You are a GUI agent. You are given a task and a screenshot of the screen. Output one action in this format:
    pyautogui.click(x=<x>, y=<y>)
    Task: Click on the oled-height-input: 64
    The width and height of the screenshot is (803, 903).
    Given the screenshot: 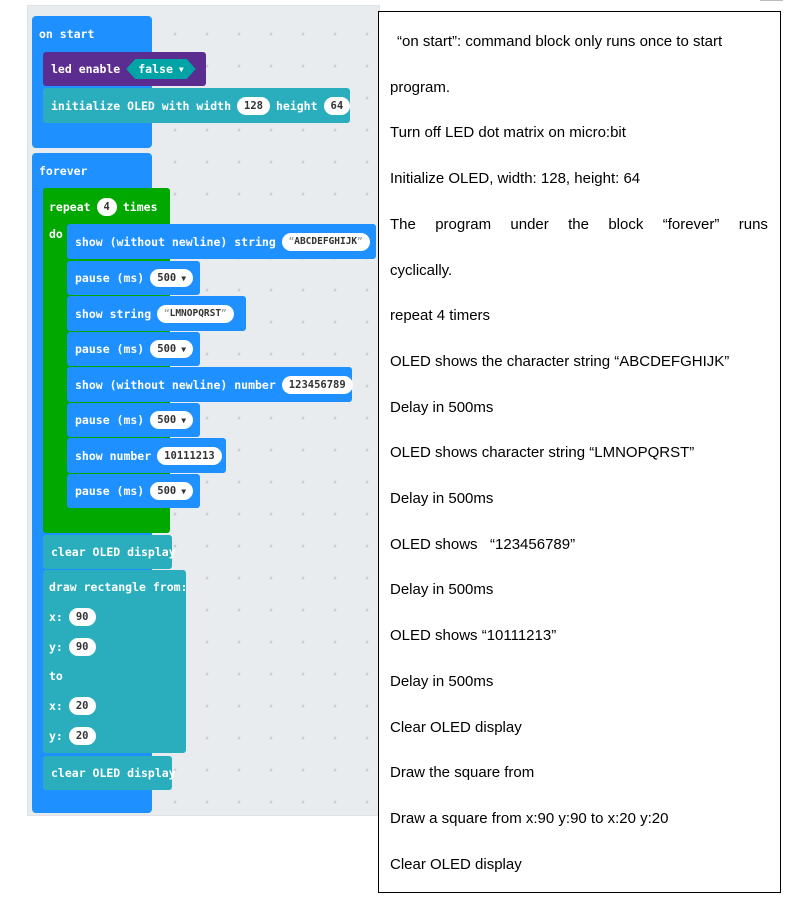 What is the action you would take?
    pyautogui.click(x=337, y=105)
    